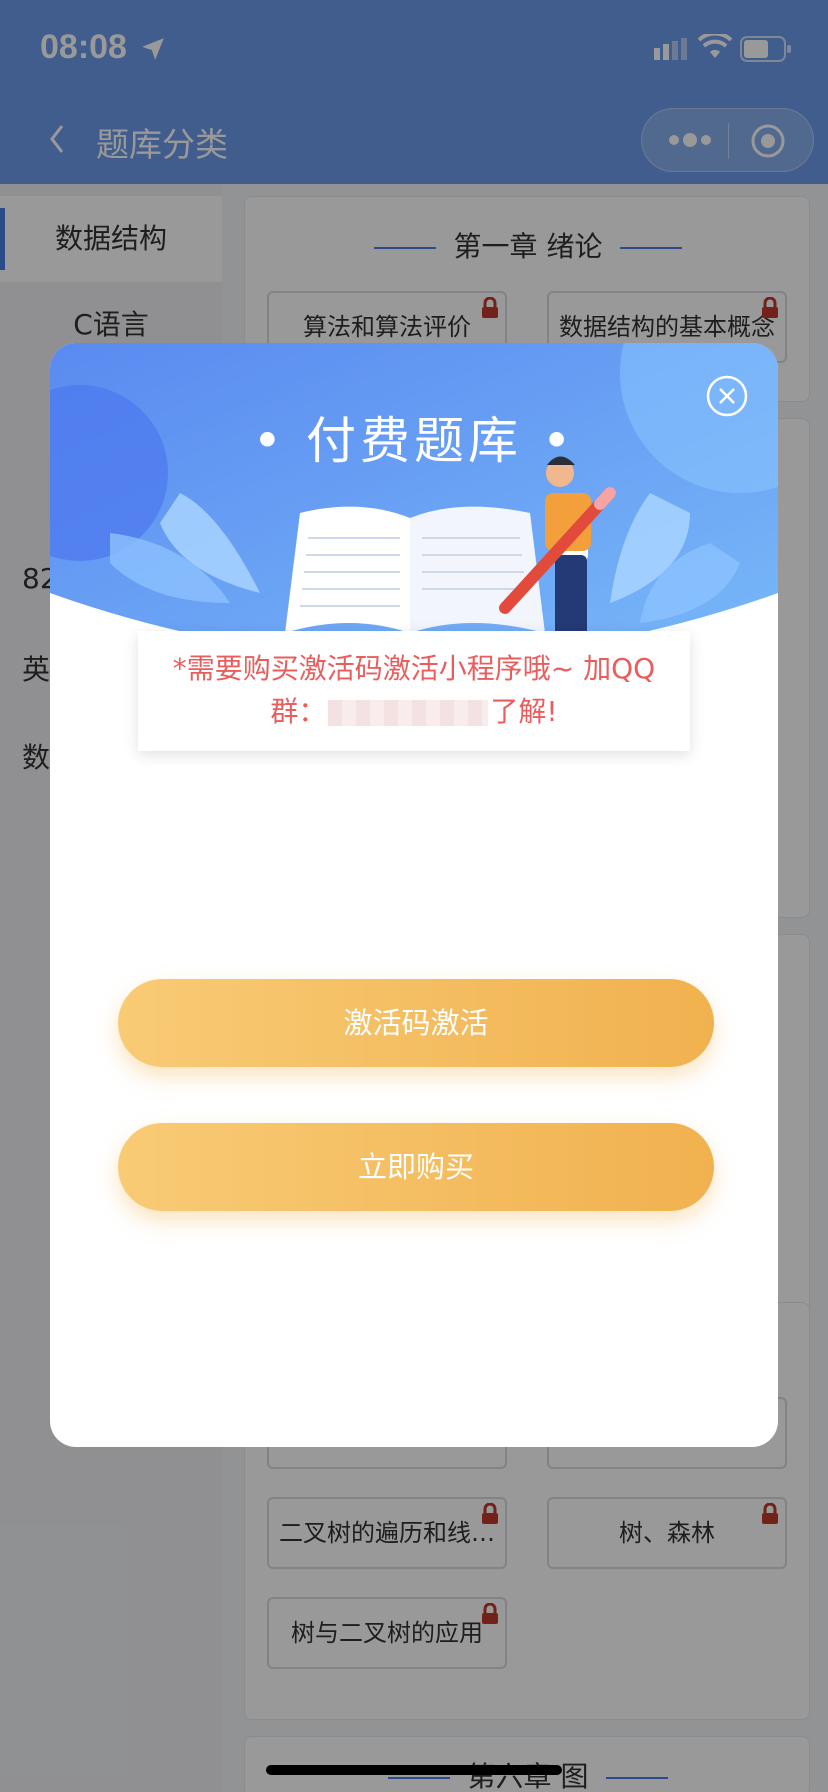 Image resolution: width=828 pixels, height=1792 pixels. What do you see at coordinates (414, 1770) in the screenshot?
I see `home-indicator` at bounding box center [414, 1770].